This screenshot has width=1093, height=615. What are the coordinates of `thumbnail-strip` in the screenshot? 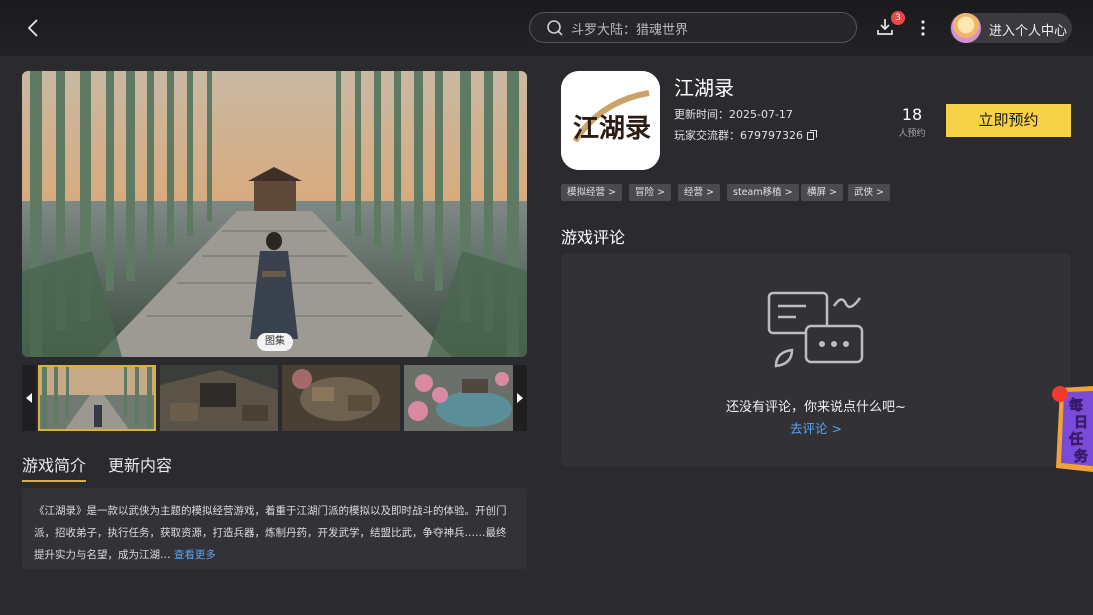 It's located at (274, 398).